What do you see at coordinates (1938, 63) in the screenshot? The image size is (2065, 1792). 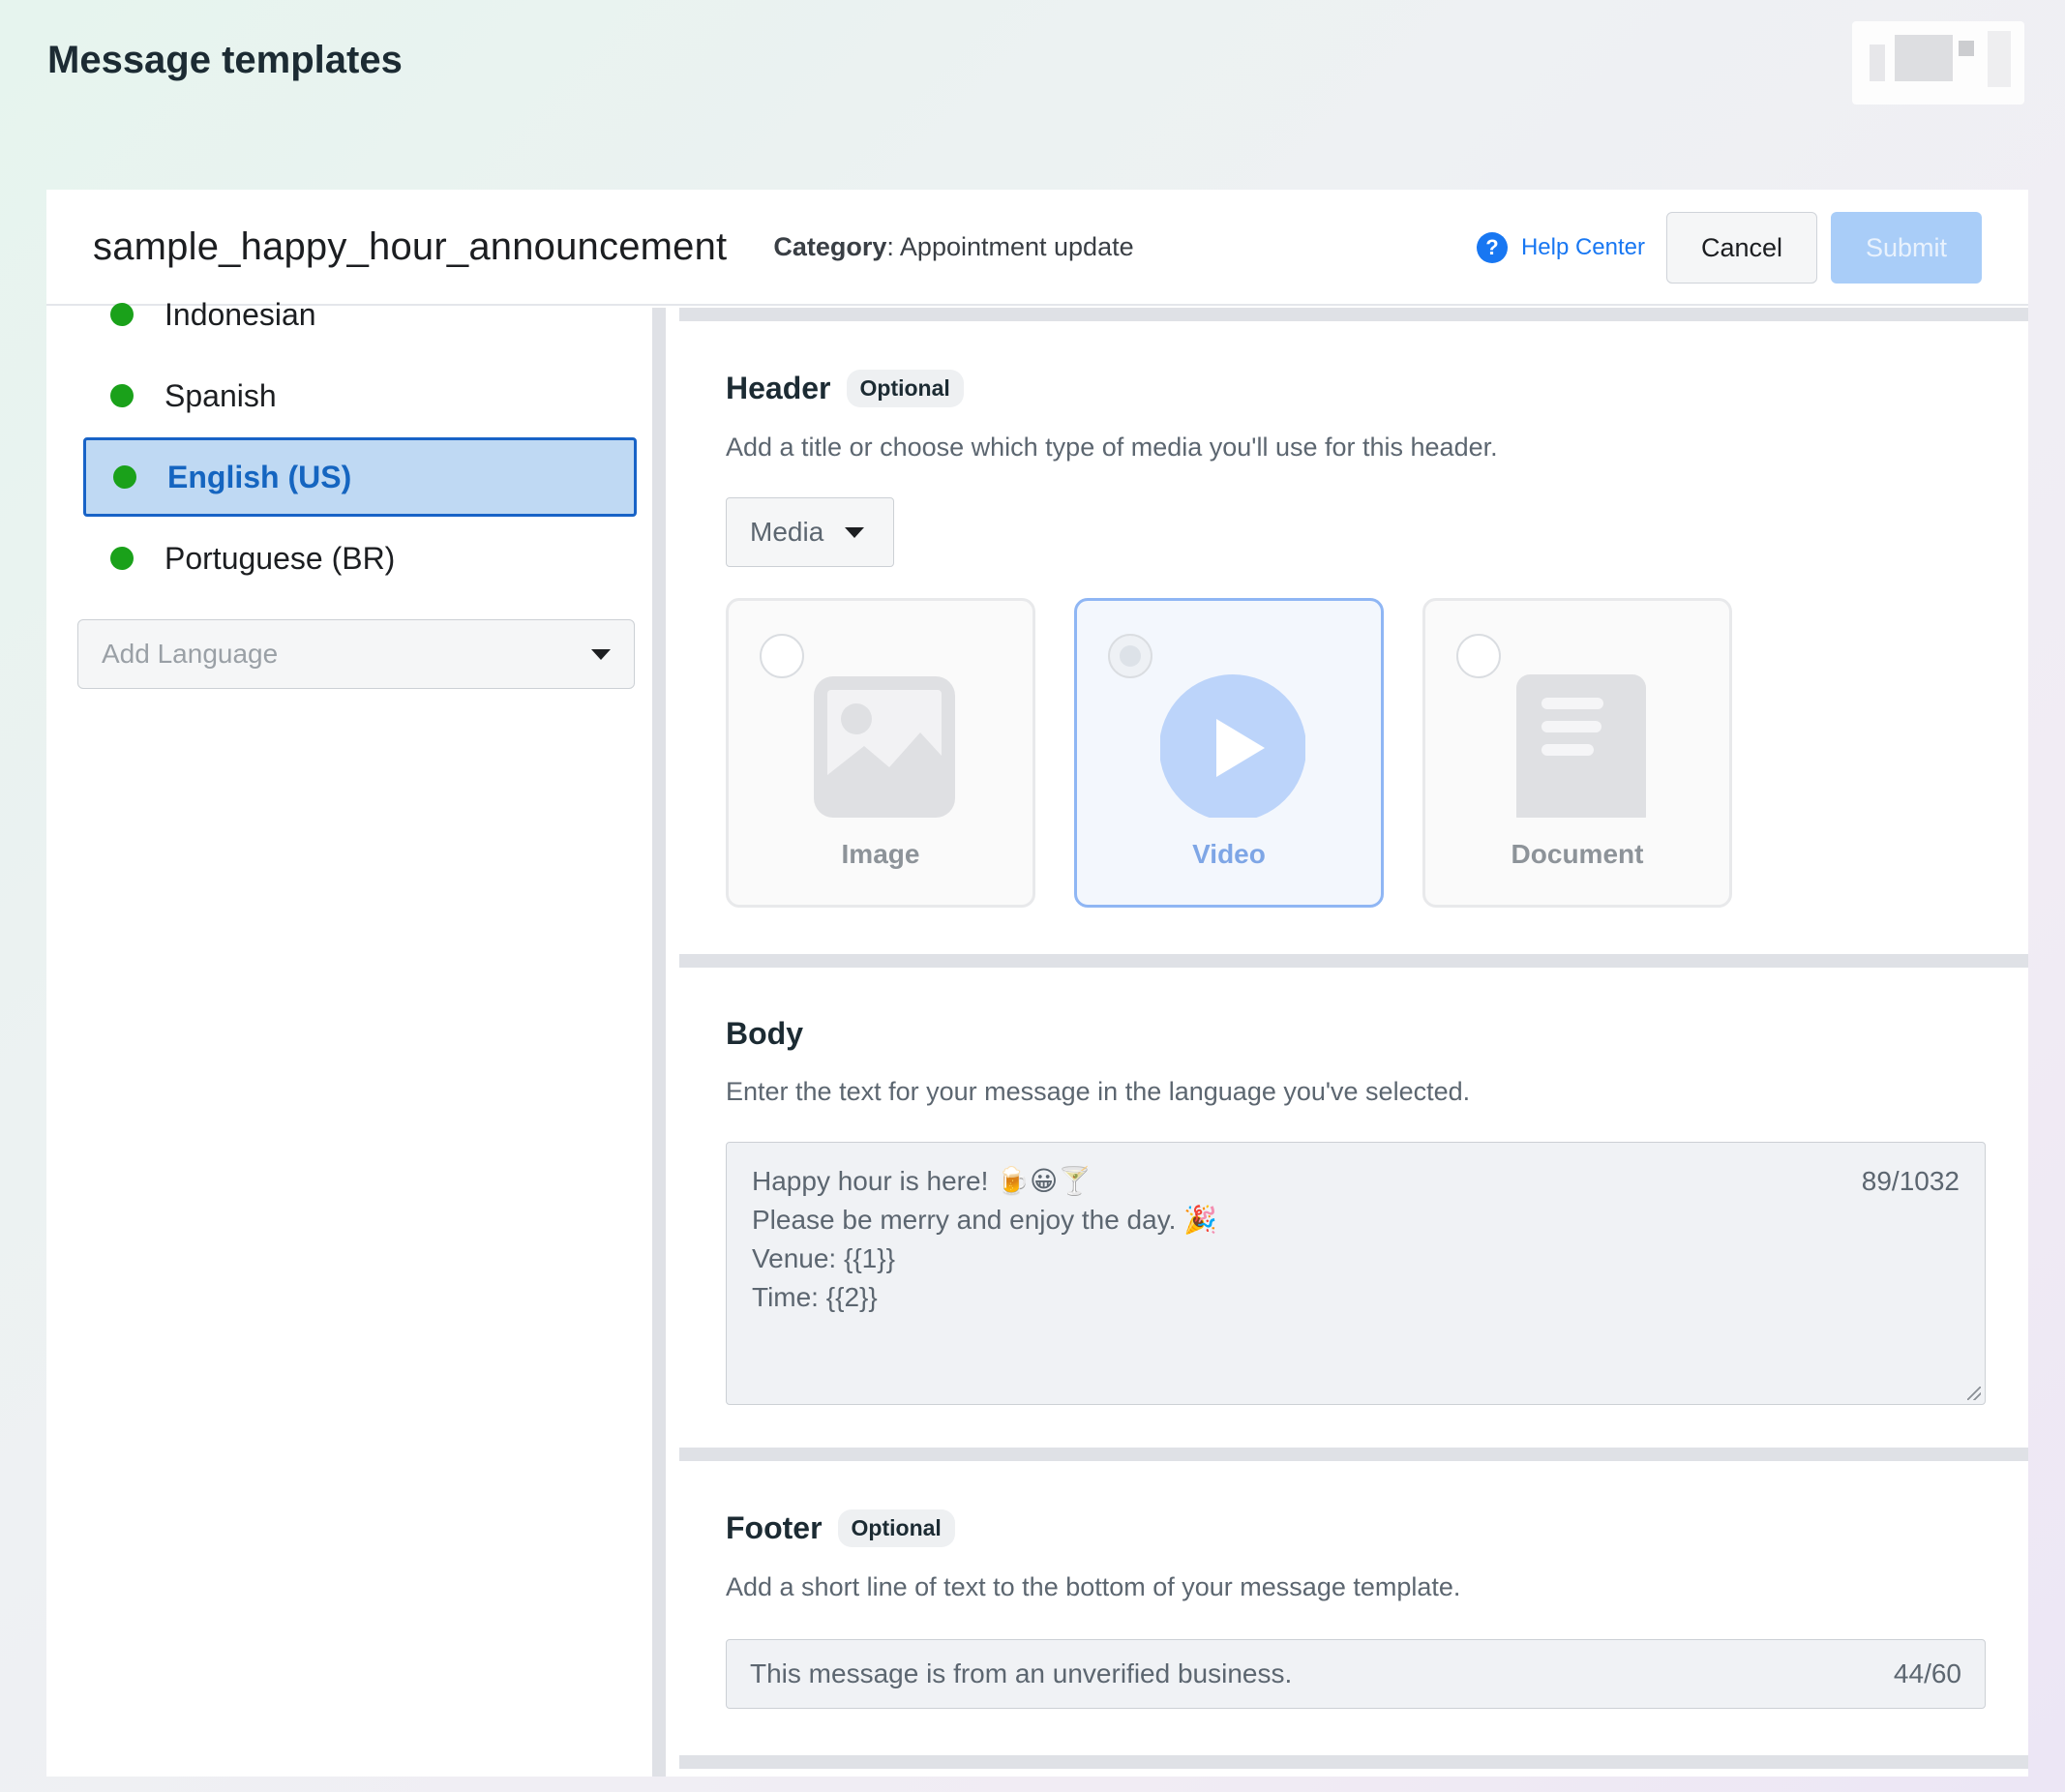 I see `account-avatar-blurred` at bounding box center [1938, 63].